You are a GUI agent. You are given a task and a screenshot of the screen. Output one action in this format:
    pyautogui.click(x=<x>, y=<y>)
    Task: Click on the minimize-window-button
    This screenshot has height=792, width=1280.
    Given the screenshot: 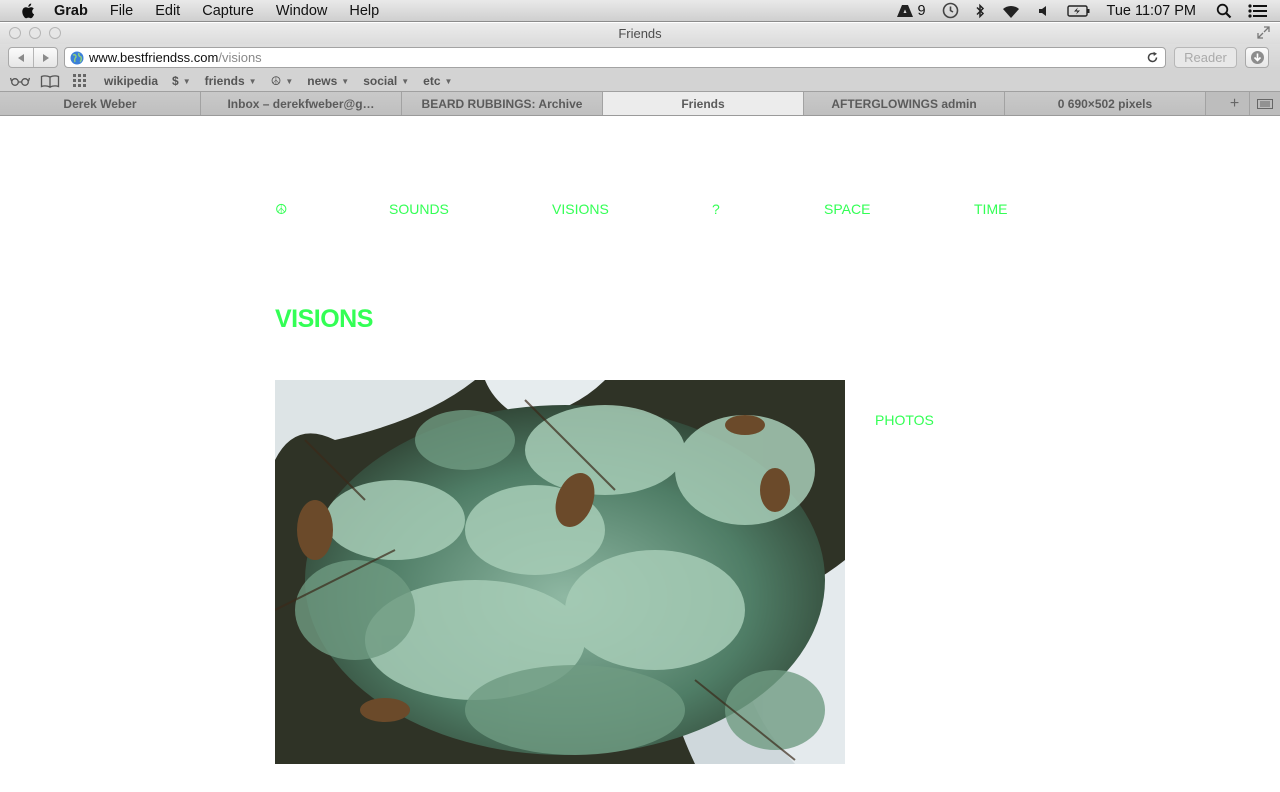 What is the action you would take?
    pyautogui.click(x=35, y=33)
    